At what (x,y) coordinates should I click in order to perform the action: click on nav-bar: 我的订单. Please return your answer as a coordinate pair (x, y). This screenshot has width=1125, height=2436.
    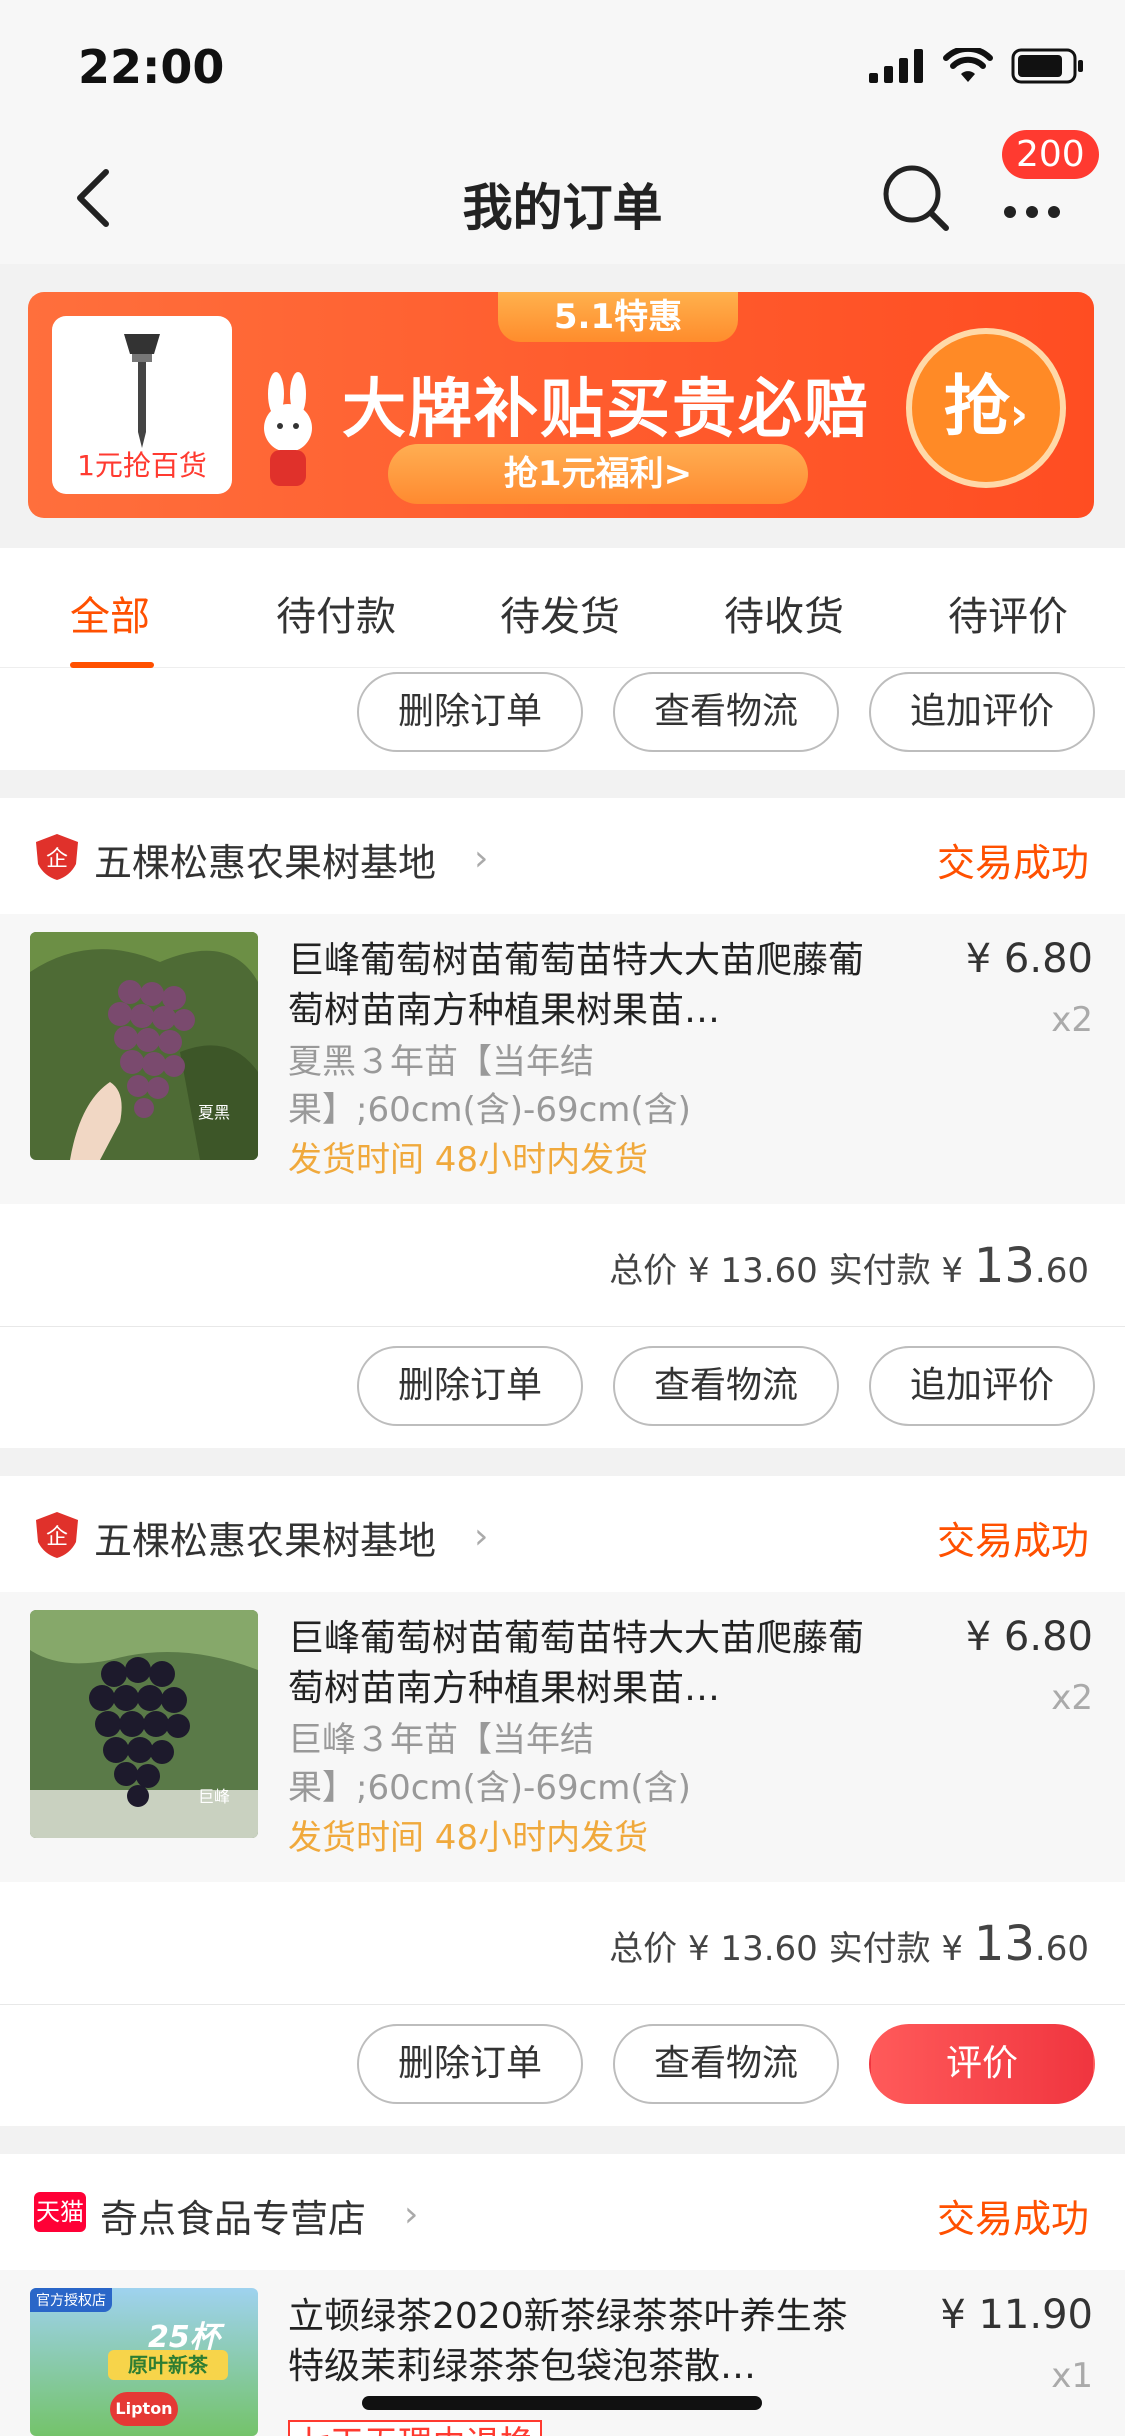
    Looking at the image, I should click on (562, 198).